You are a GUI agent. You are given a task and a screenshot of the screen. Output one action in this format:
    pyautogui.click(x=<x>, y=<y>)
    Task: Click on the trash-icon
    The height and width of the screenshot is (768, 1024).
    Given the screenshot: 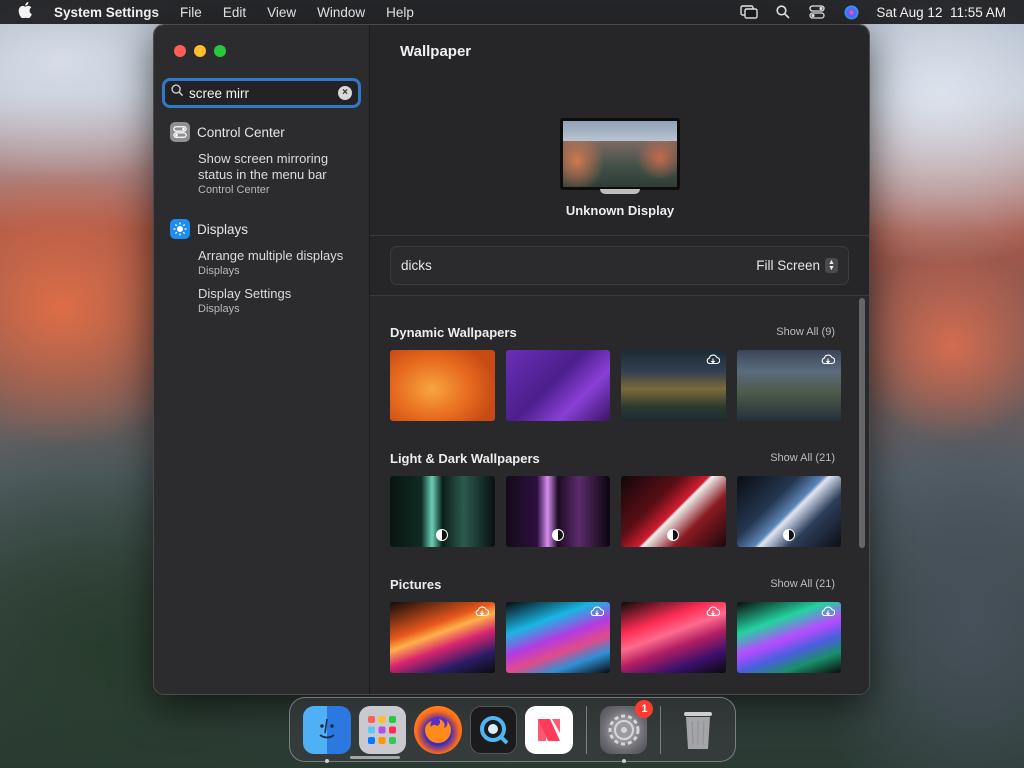 What is the action you would take?
    pyautogui.click(x=698, y=730)
    